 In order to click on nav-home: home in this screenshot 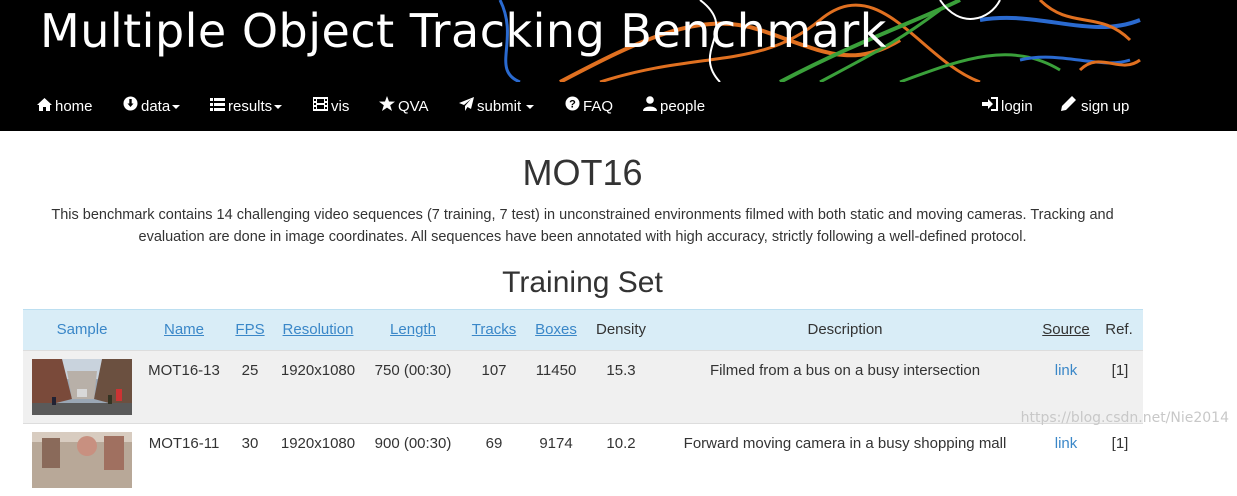, I will do `click(65, 106)`.